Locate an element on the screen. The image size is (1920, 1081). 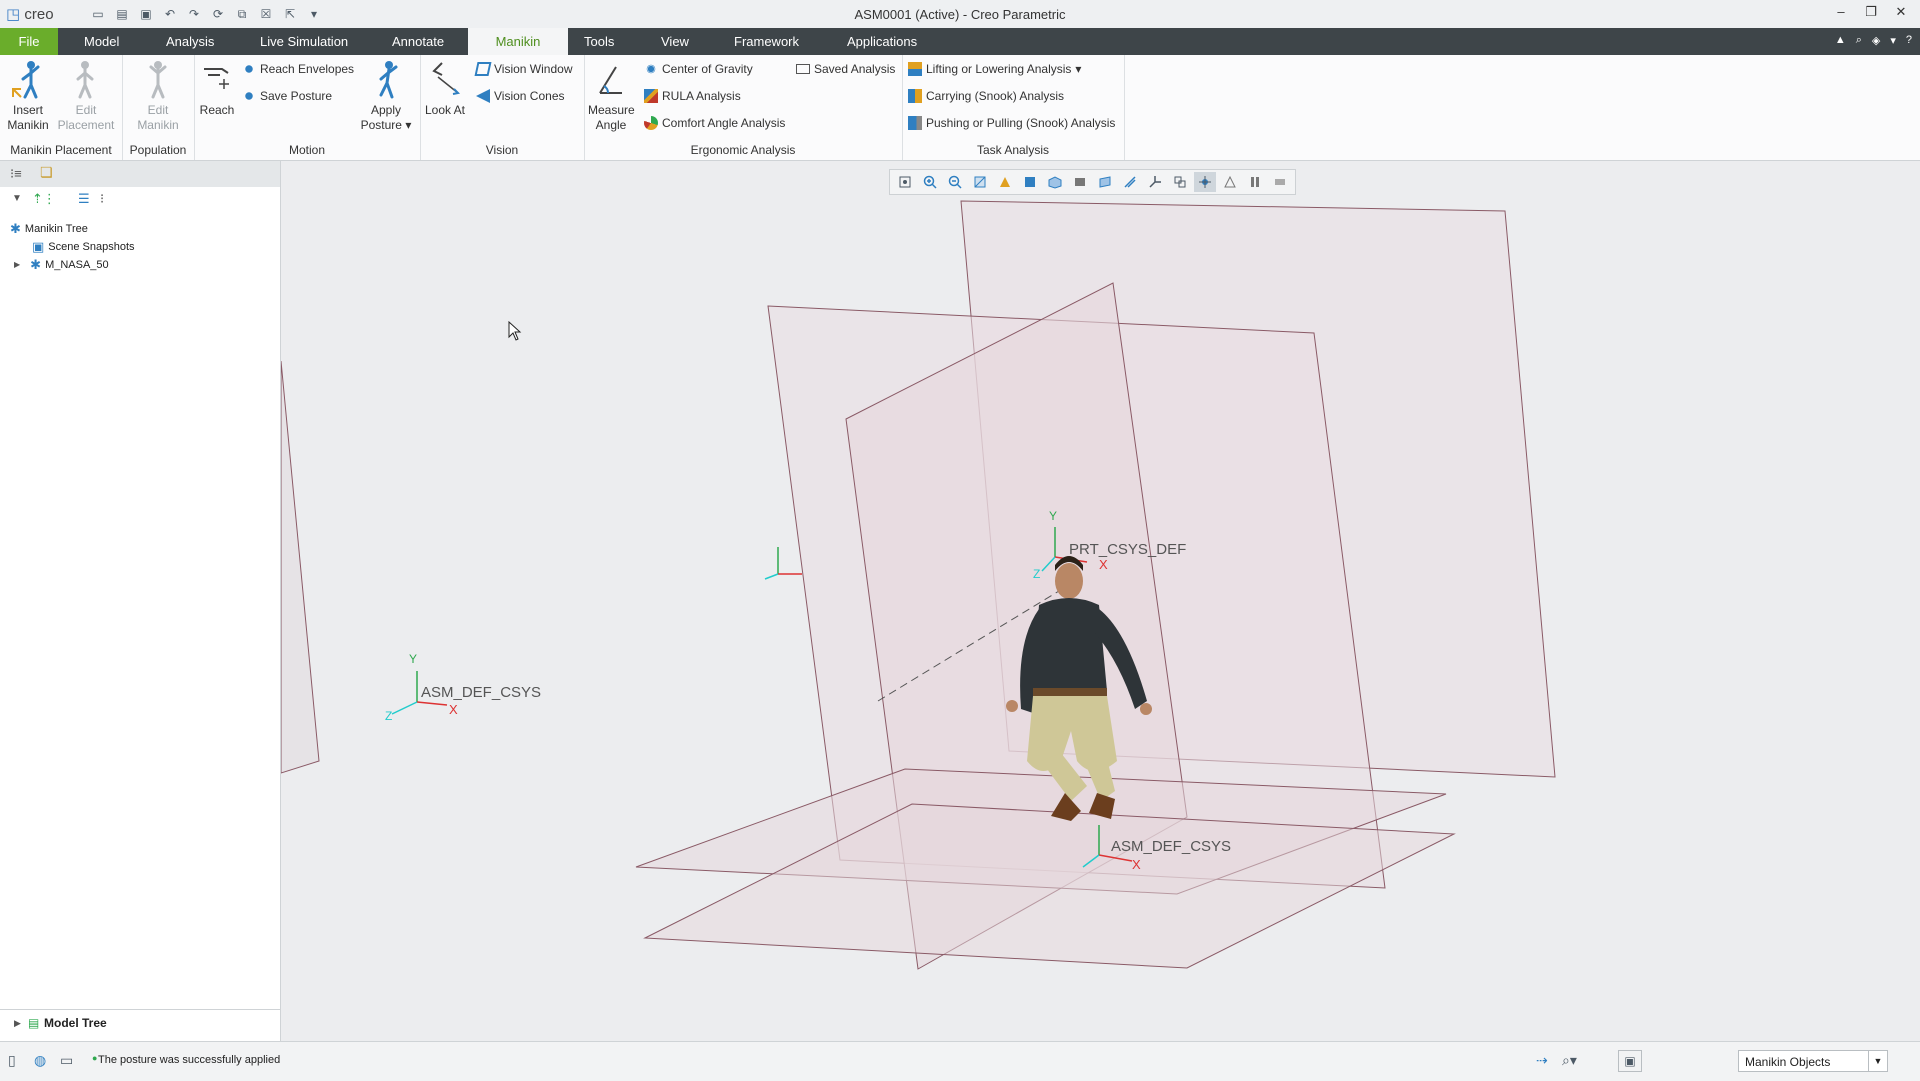
insert-manikin-button: Insert Manikin is located at coordinates (28, 96).